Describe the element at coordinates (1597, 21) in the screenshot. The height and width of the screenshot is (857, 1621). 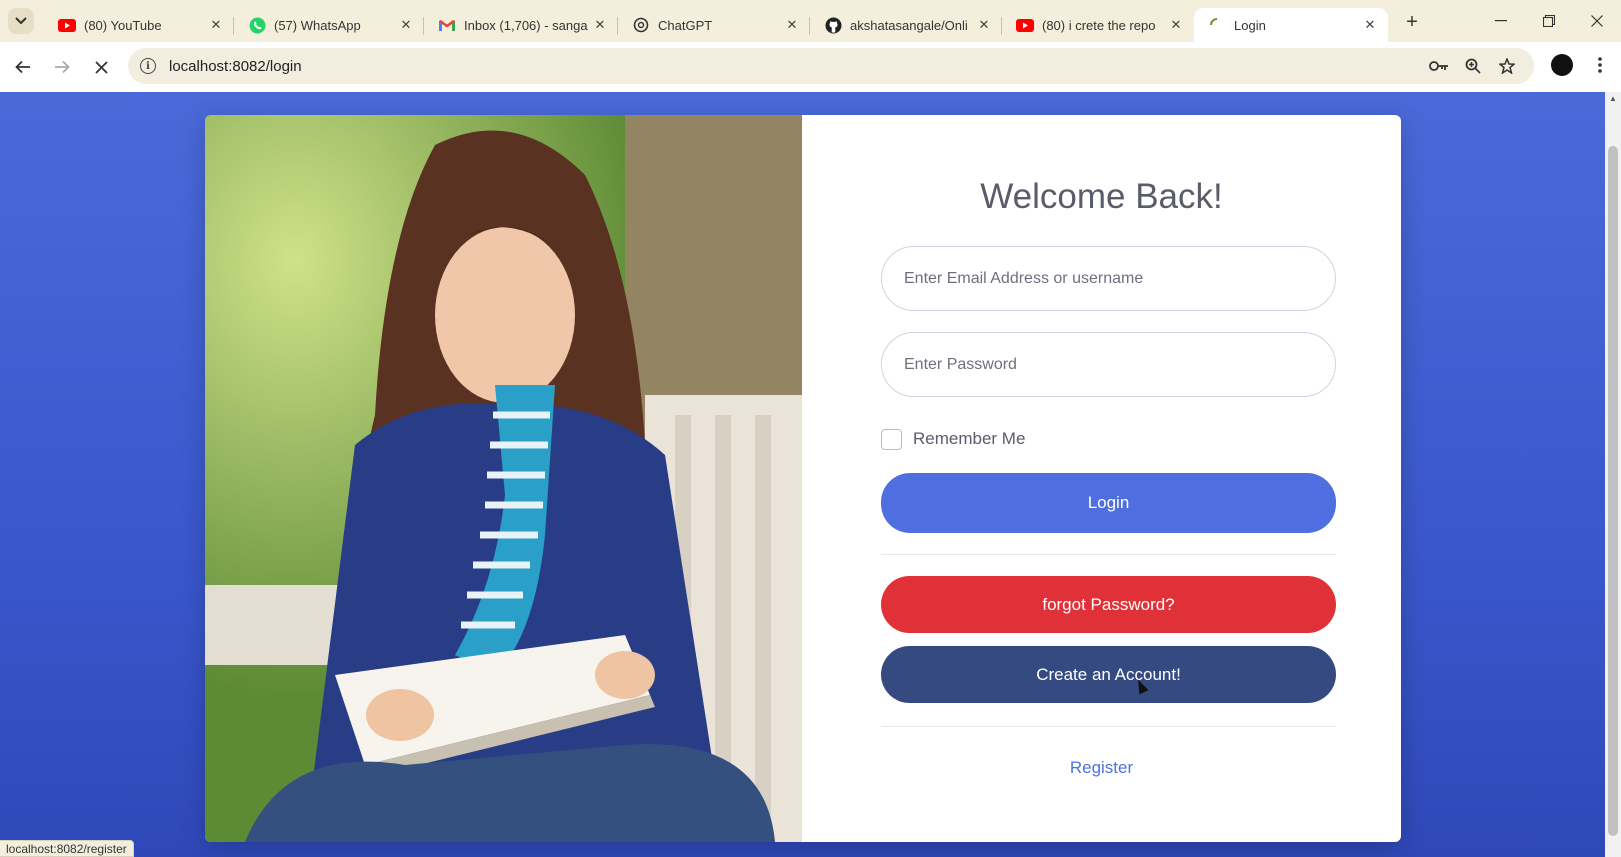
I see `window-close-icon` at that location.